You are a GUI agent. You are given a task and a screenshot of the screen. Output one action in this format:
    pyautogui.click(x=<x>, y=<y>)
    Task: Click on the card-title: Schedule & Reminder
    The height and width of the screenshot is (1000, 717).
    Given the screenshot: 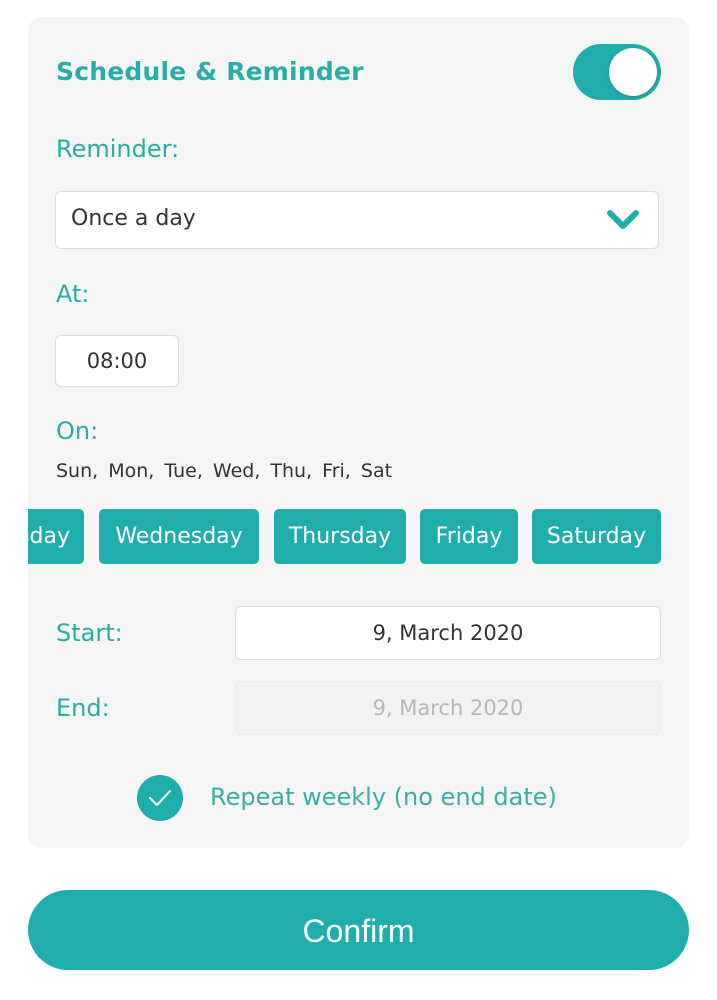 What is the action you would take?
    pyautogui.click(x=210, y=71)
    